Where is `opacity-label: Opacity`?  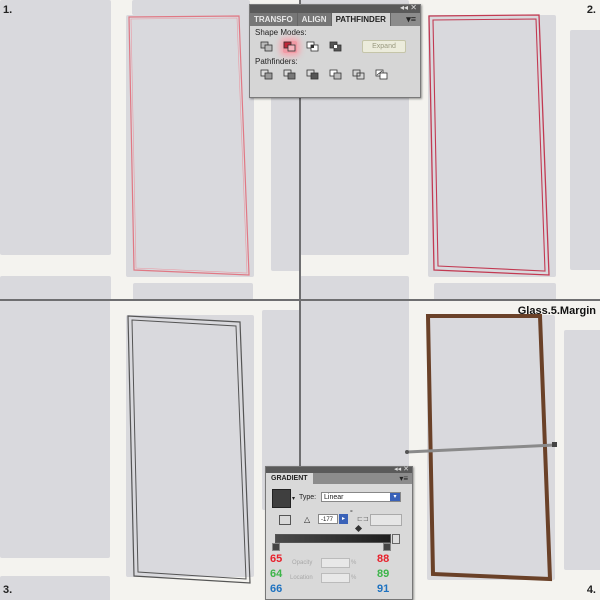
opacity-label: Opacity is located at coordinates (302, 563).